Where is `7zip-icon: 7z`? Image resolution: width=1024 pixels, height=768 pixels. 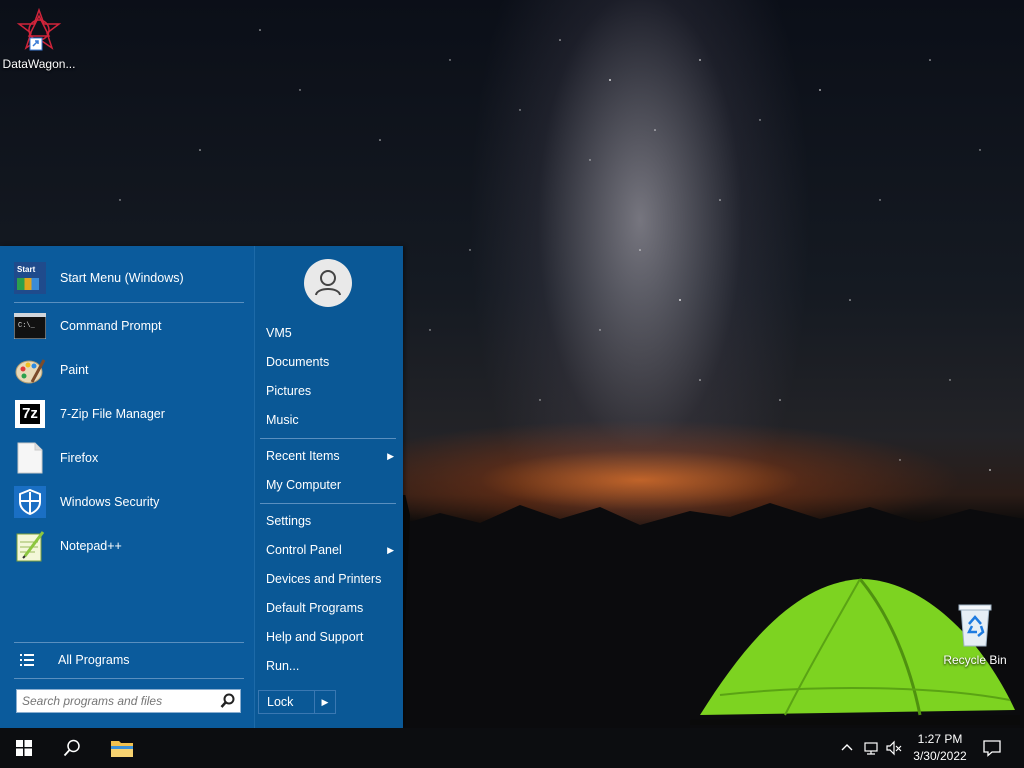
7zip-icon: 7z is located at coordinates (30, 414).